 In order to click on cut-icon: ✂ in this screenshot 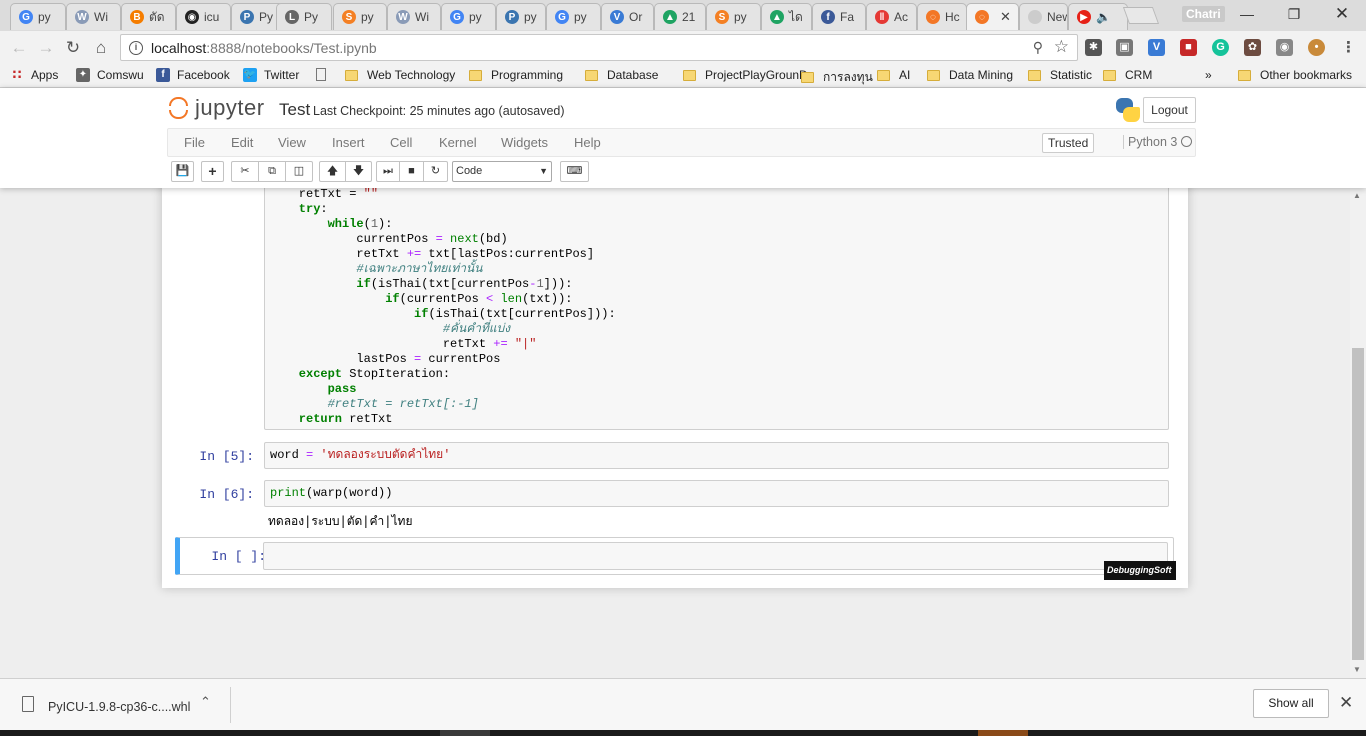, I will do `click(245, 171)`.